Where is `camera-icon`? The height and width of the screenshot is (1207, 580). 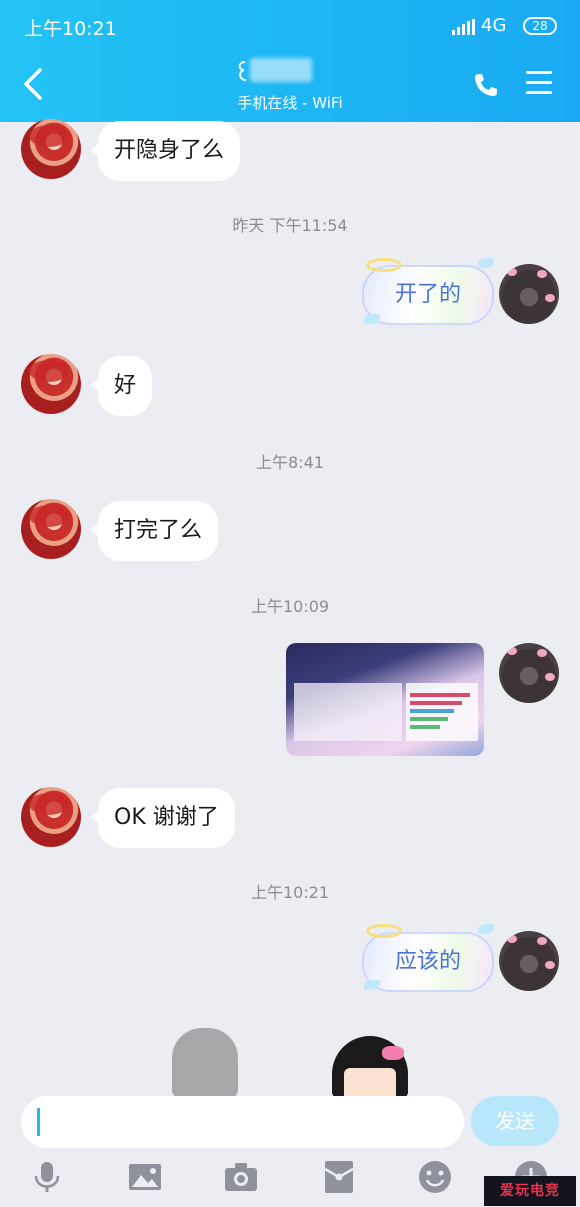
camera-icon is located at coordinates (241, 1177).